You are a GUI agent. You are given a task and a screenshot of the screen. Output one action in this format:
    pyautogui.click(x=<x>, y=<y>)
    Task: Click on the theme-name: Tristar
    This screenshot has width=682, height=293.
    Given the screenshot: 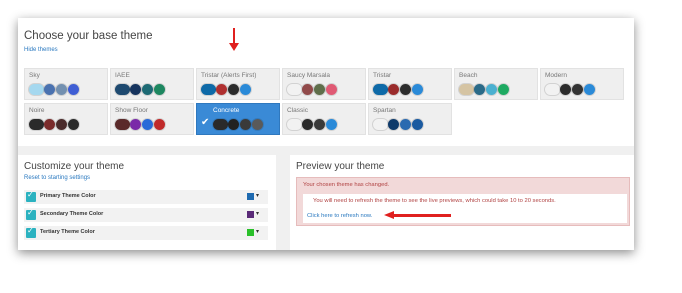 What is the action you would take?
    pyautogui.click(x=382, y=75)
    